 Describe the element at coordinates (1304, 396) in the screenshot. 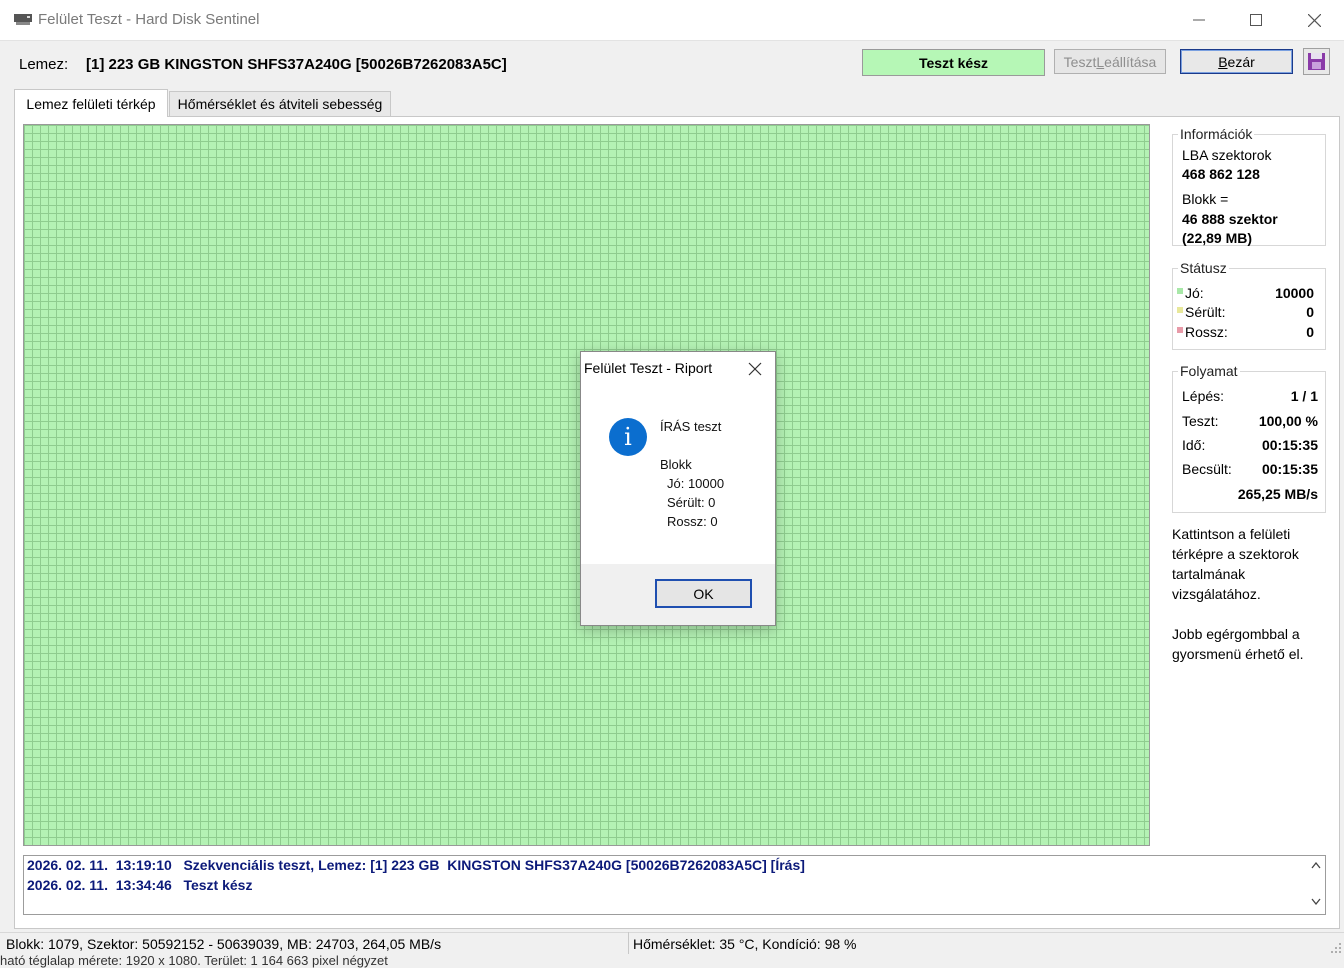

I see `step-value: 1 / 1` at that location.